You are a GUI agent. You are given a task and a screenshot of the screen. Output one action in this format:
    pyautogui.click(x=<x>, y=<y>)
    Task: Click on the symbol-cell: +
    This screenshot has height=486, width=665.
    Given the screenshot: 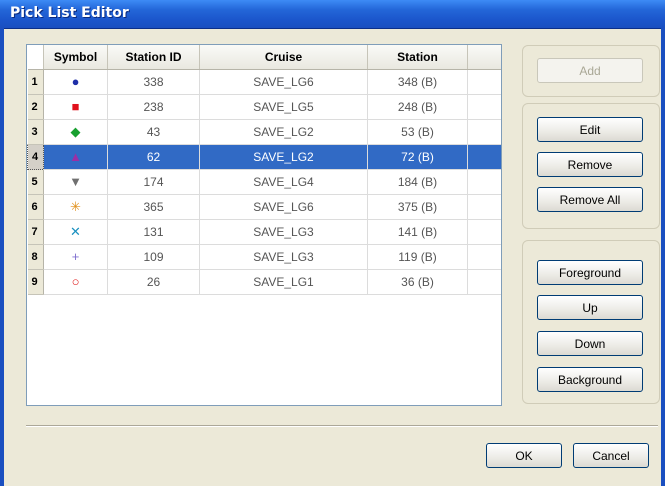 What is the action you would take?
    pyautogui.click(x=75, y=257)
    